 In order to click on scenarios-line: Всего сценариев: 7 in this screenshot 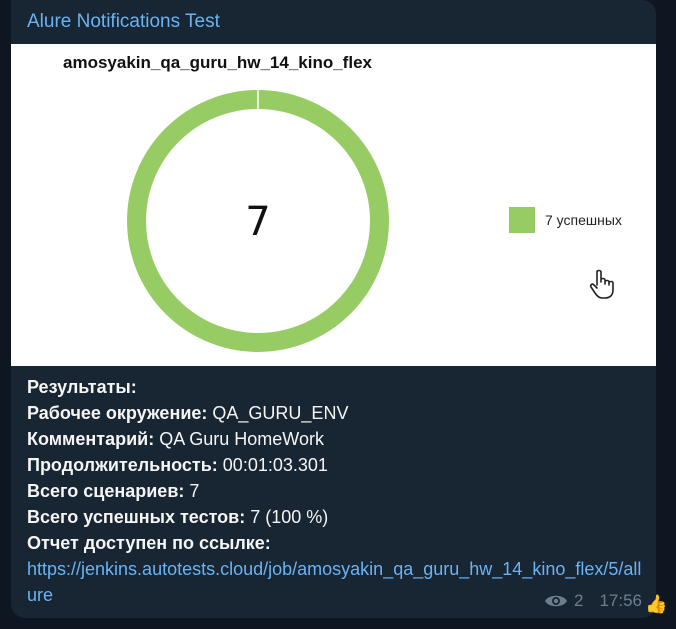, I will do `click(113, 491)`.